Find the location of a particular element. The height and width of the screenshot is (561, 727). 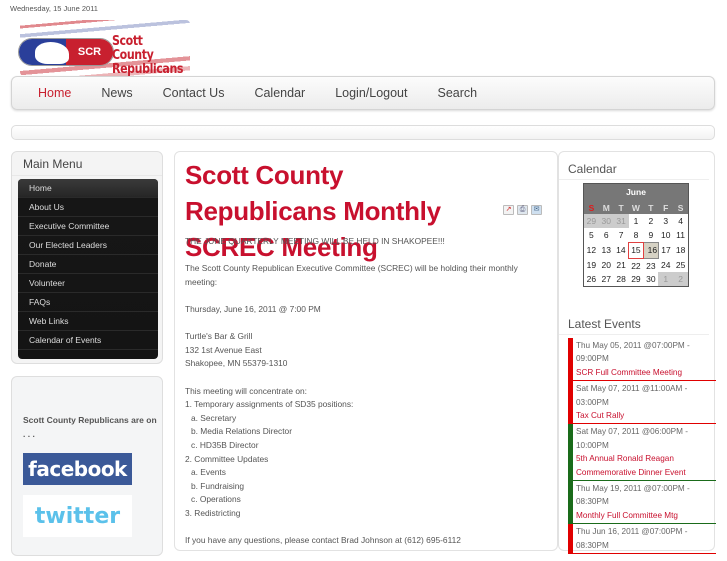

calendar-week: 19 20 21 22 23 24 25 is located at coordinates (636, 265).